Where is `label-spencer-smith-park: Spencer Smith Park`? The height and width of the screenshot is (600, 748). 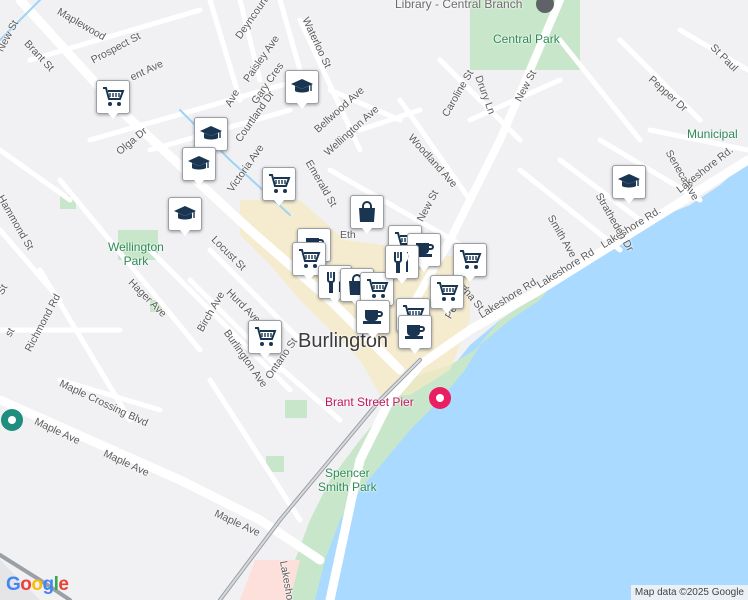 label-spencer-smith-park: Spencer Smith Park is located at coordinates (347, 480).